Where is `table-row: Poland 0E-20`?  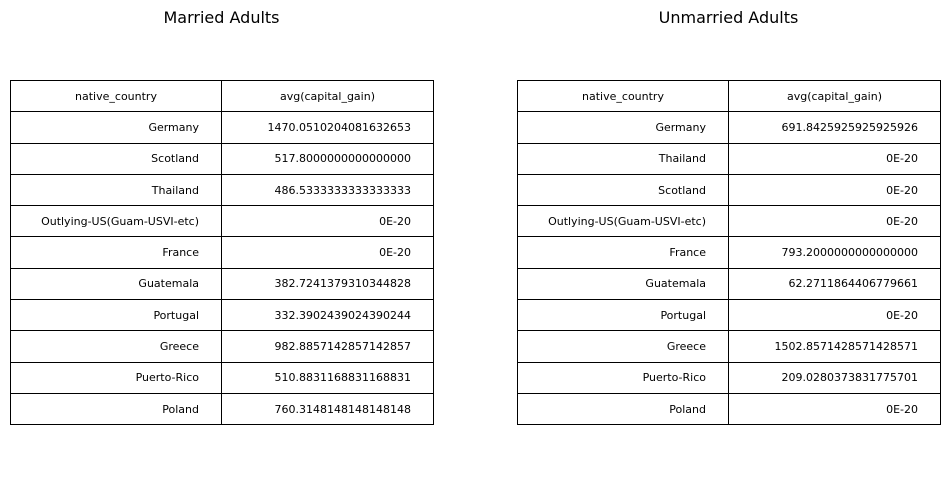 table-row: Poland 0E-20 is located at coordinates (729, 409).